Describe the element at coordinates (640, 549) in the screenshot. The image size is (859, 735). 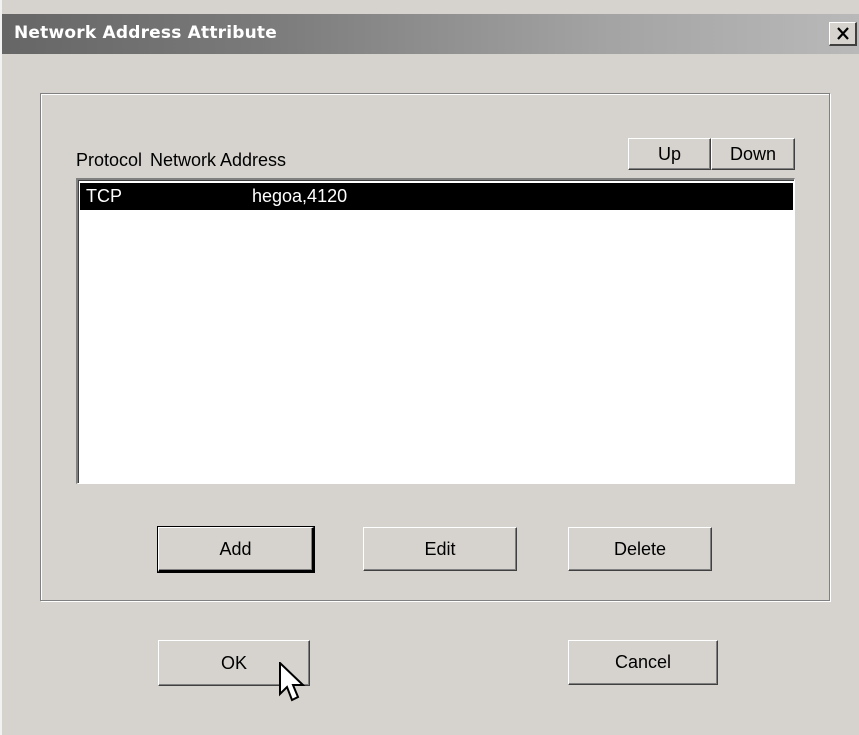
I see `delete-button: Delete` at that location.